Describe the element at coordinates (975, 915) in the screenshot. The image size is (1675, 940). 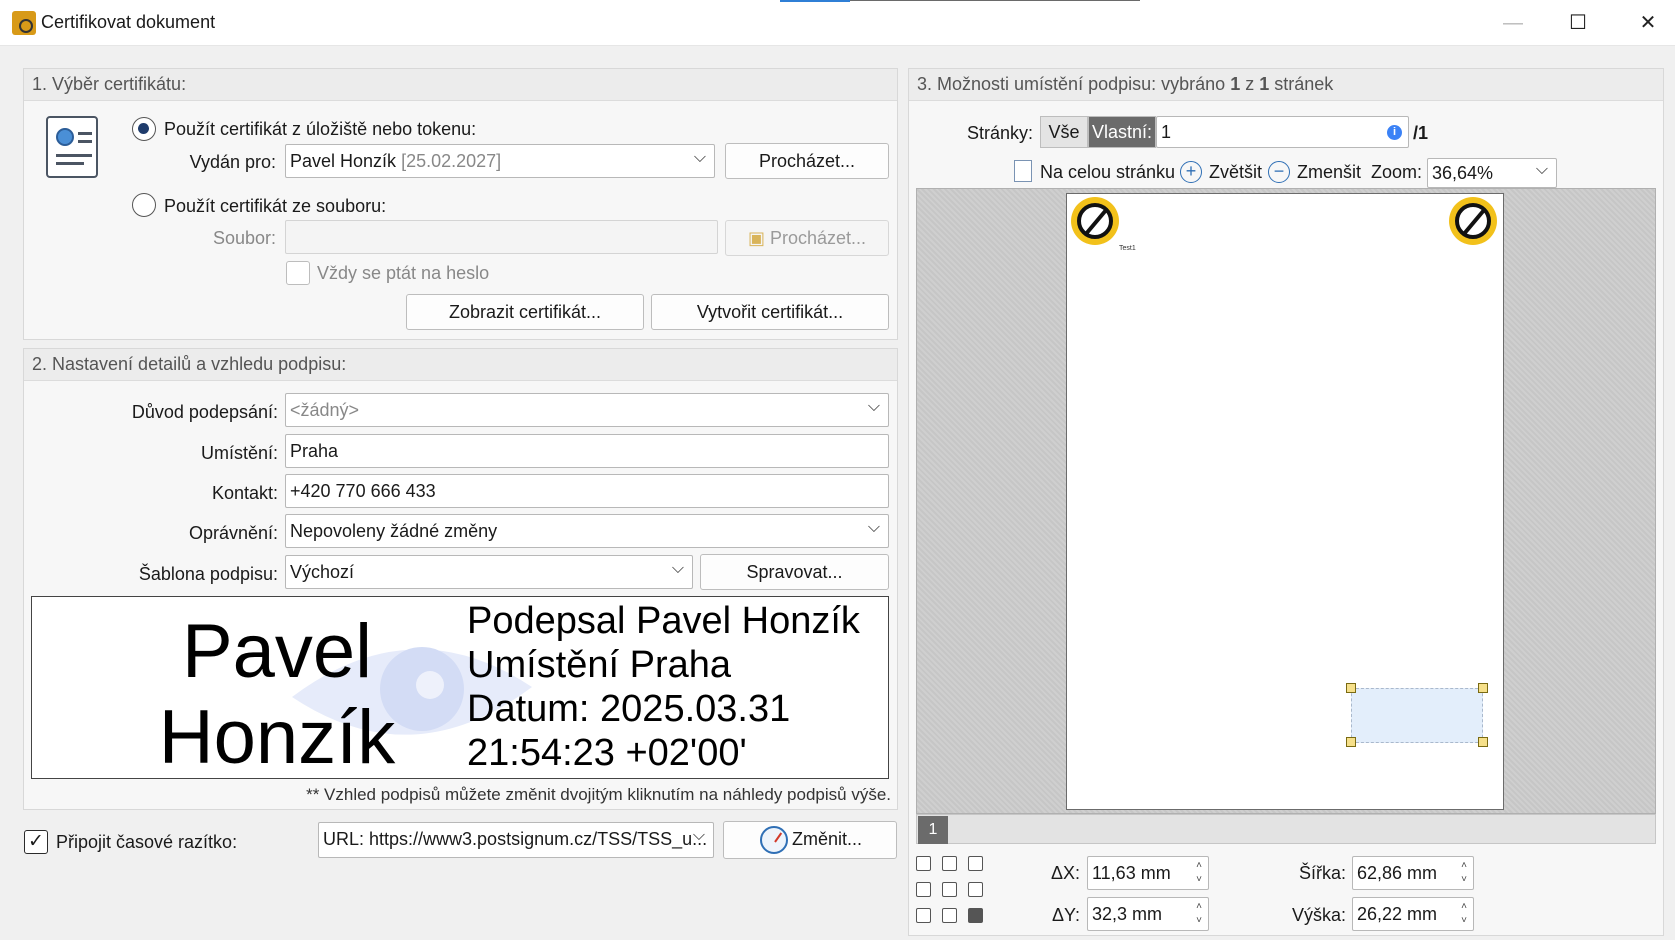
I see `anchor-bottom-right` at that location.